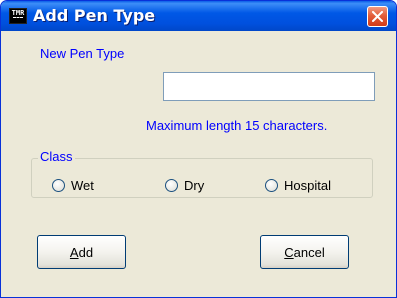  What do you see at coordinates (74, 252) in the screenshot?
I see `add-button-mnemonic: A` at bounding box center [74, 252].